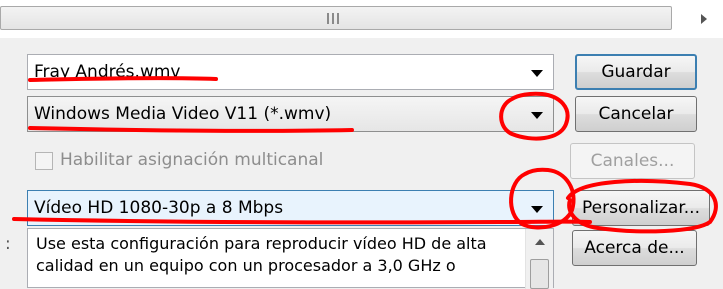 This screenshot has height=289, width=723. Describe the element at coordinates (537, 208) in the screenshot. I see `profile-dropdown-icon` at that location.